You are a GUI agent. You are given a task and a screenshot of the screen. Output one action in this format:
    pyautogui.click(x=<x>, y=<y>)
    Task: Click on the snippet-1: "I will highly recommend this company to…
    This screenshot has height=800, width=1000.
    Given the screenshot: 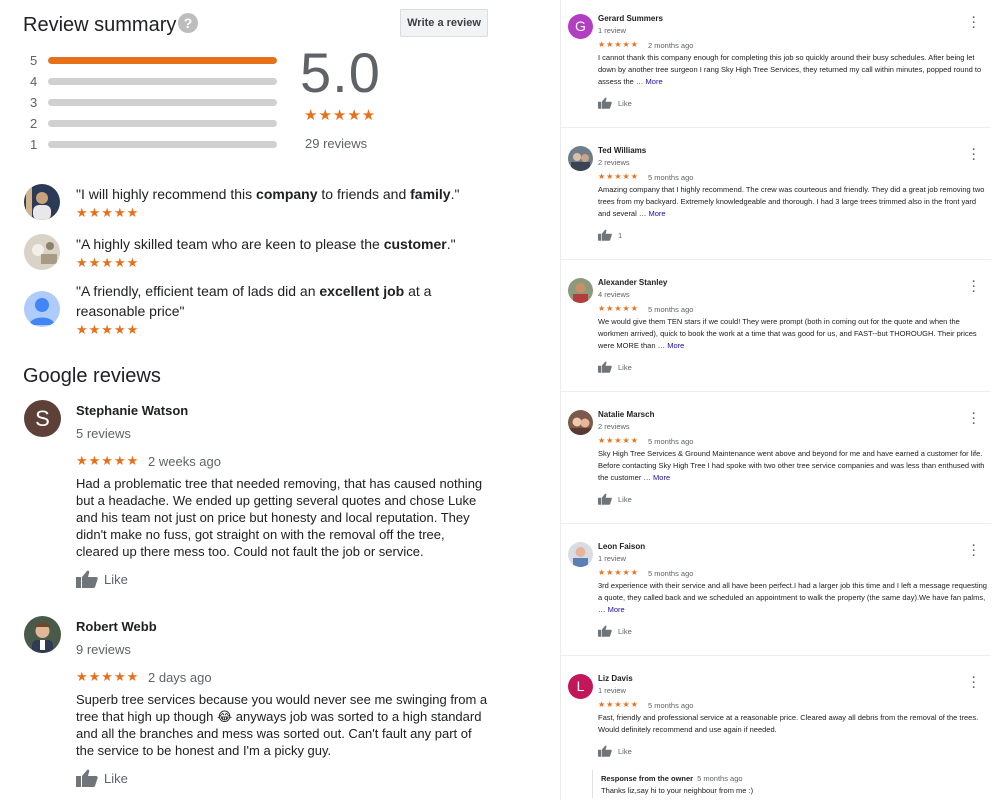 What is the action you would take?
    pyautogui.click(x=259, y=204)
    